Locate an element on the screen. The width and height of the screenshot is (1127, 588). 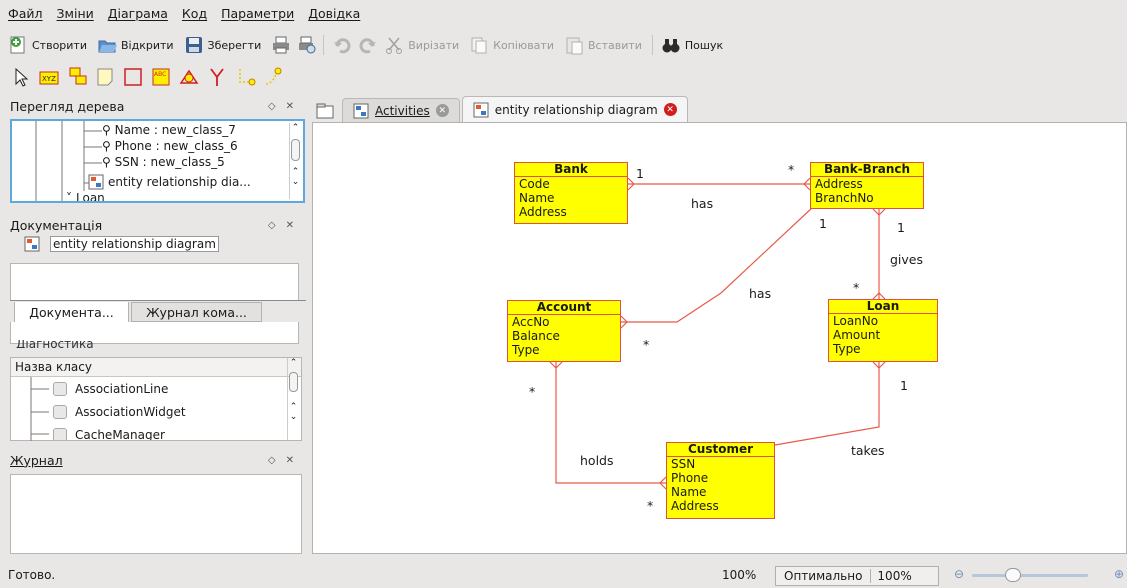
zoom-in-icon: ⊕ is located at coordinates (1119, 574).